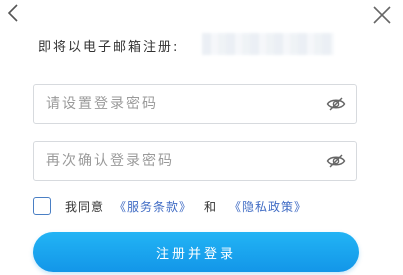  I want to click on email-address-redacted, so click(268, 44).